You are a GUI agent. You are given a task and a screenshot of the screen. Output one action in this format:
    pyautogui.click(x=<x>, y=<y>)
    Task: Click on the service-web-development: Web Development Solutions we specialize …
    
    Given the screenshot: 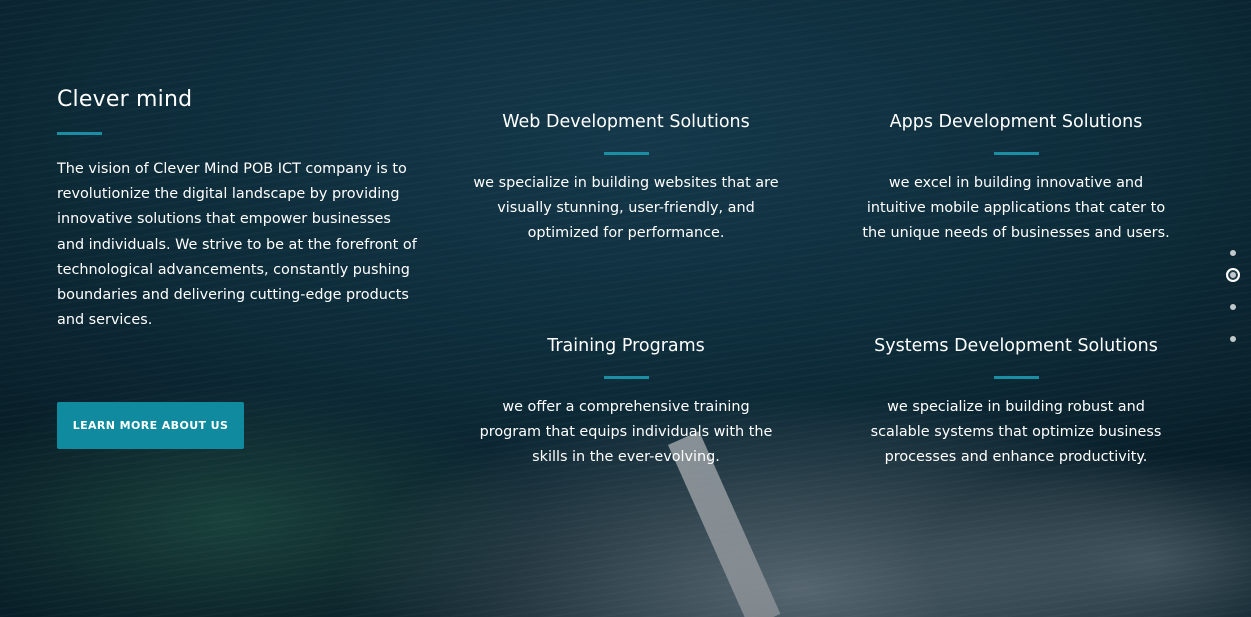 What is the action you would take?
    pyautogui.click(x=626, y=185)
    